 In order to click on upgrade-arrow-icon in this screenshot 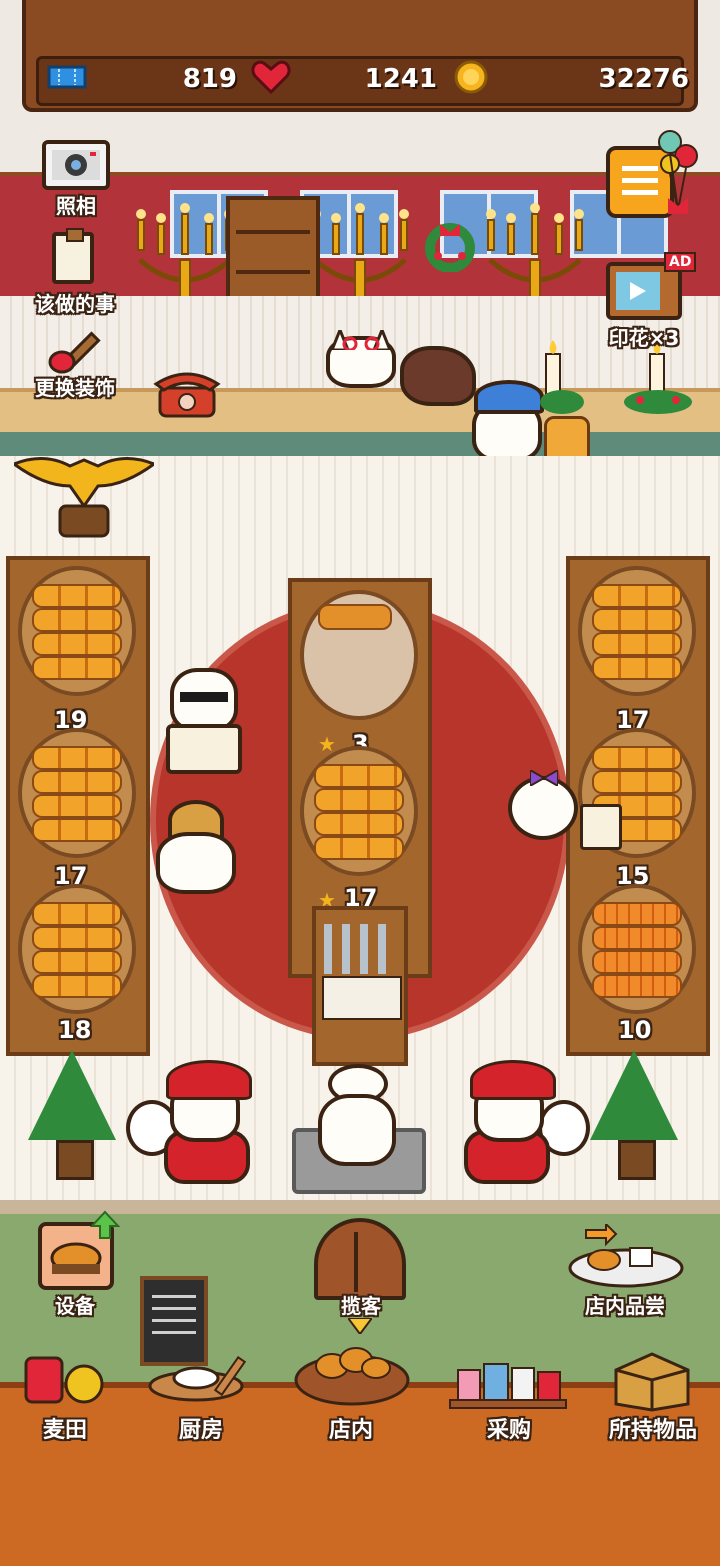, I will do `click(105, 1227)`.